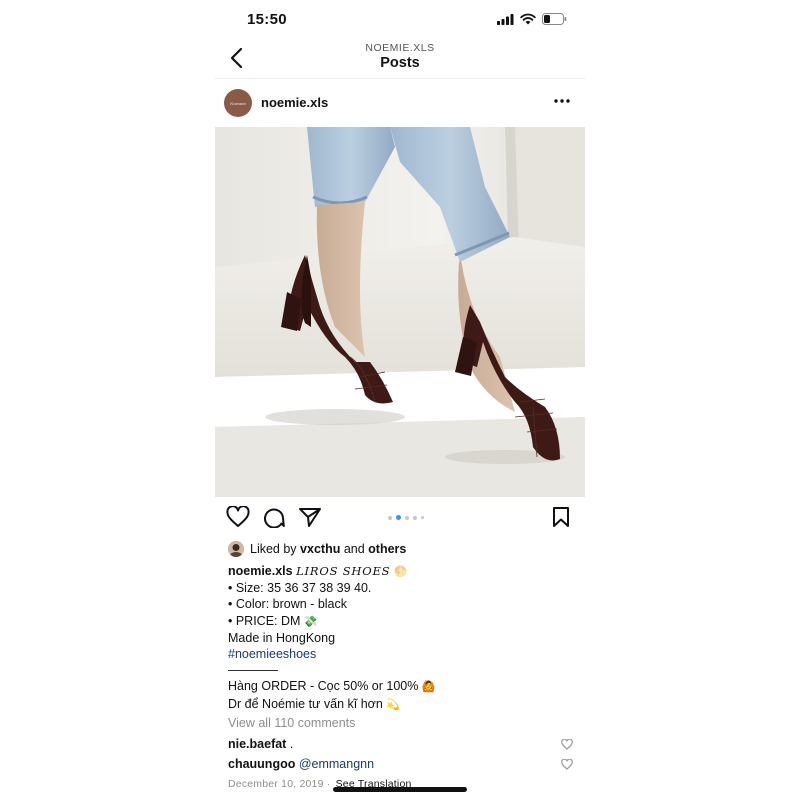 This screenshot has height=800, width=800. I want to click on caption-origin-line: Made in HongKong, so click(282, 637).